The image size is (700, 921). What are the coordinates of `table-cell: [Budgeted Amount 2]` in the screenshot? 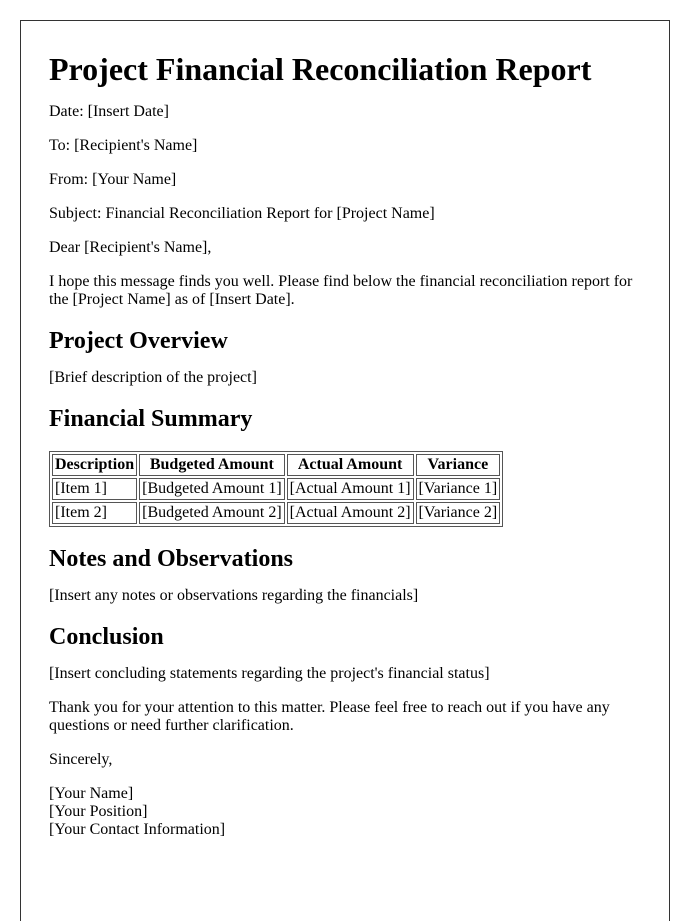 It's located at (212, 513).